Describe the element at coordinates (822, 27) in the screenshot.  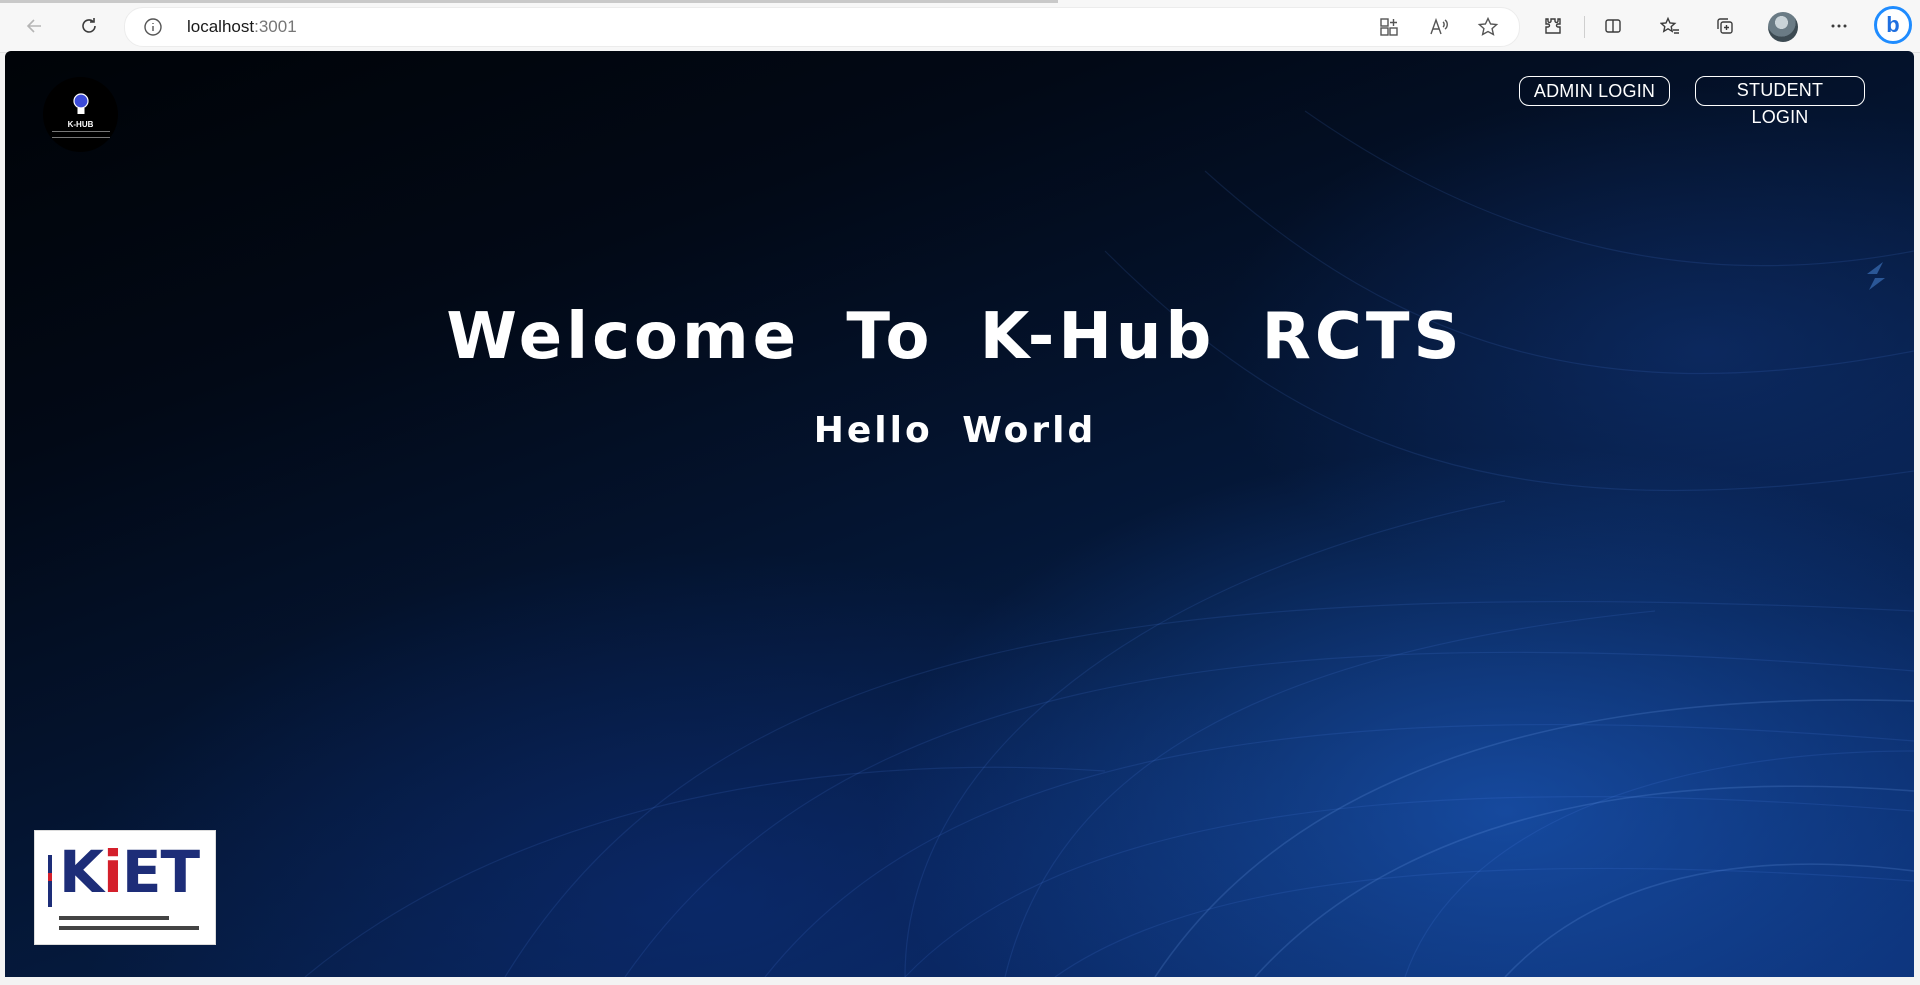
I see `address-bar: localhost:3001` at that location.